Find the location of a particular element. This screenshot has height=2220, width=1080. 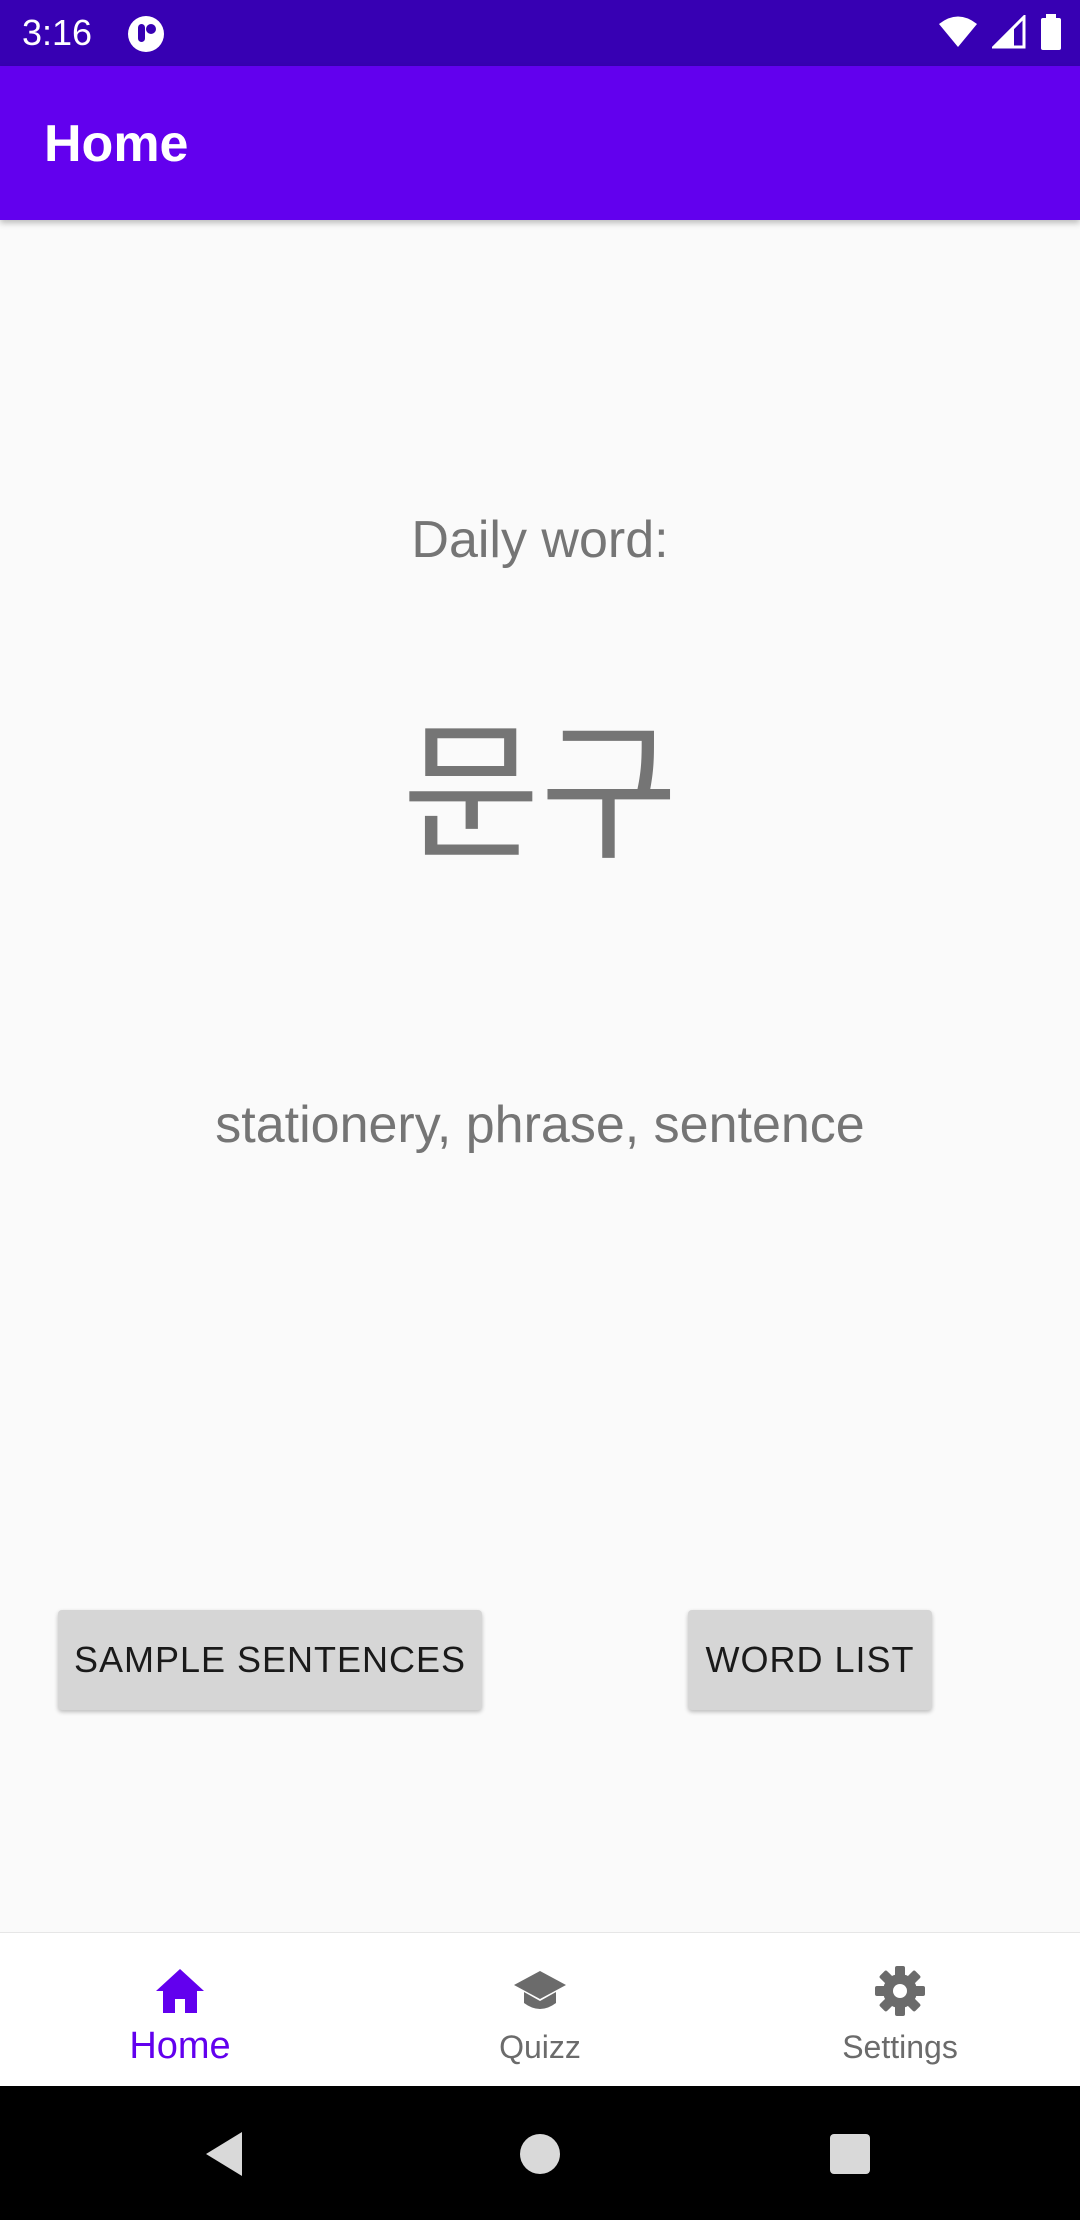

nav-item-settings: Settings is located at coordinates (900, 2010).